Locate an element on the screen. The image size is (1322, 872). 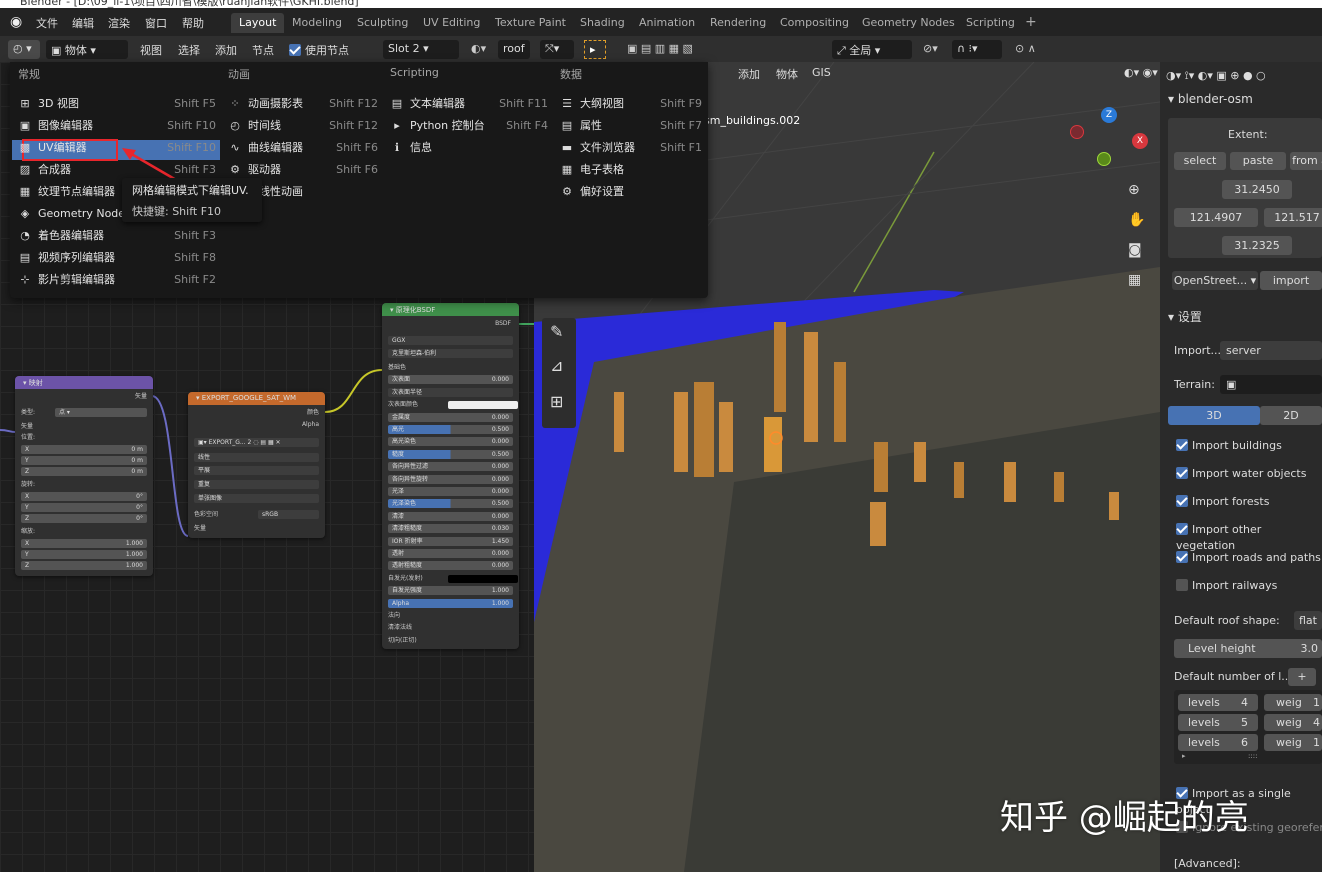
dd-item-0-2: ▩ UV编辑器 is located at coordinates (52, 148).